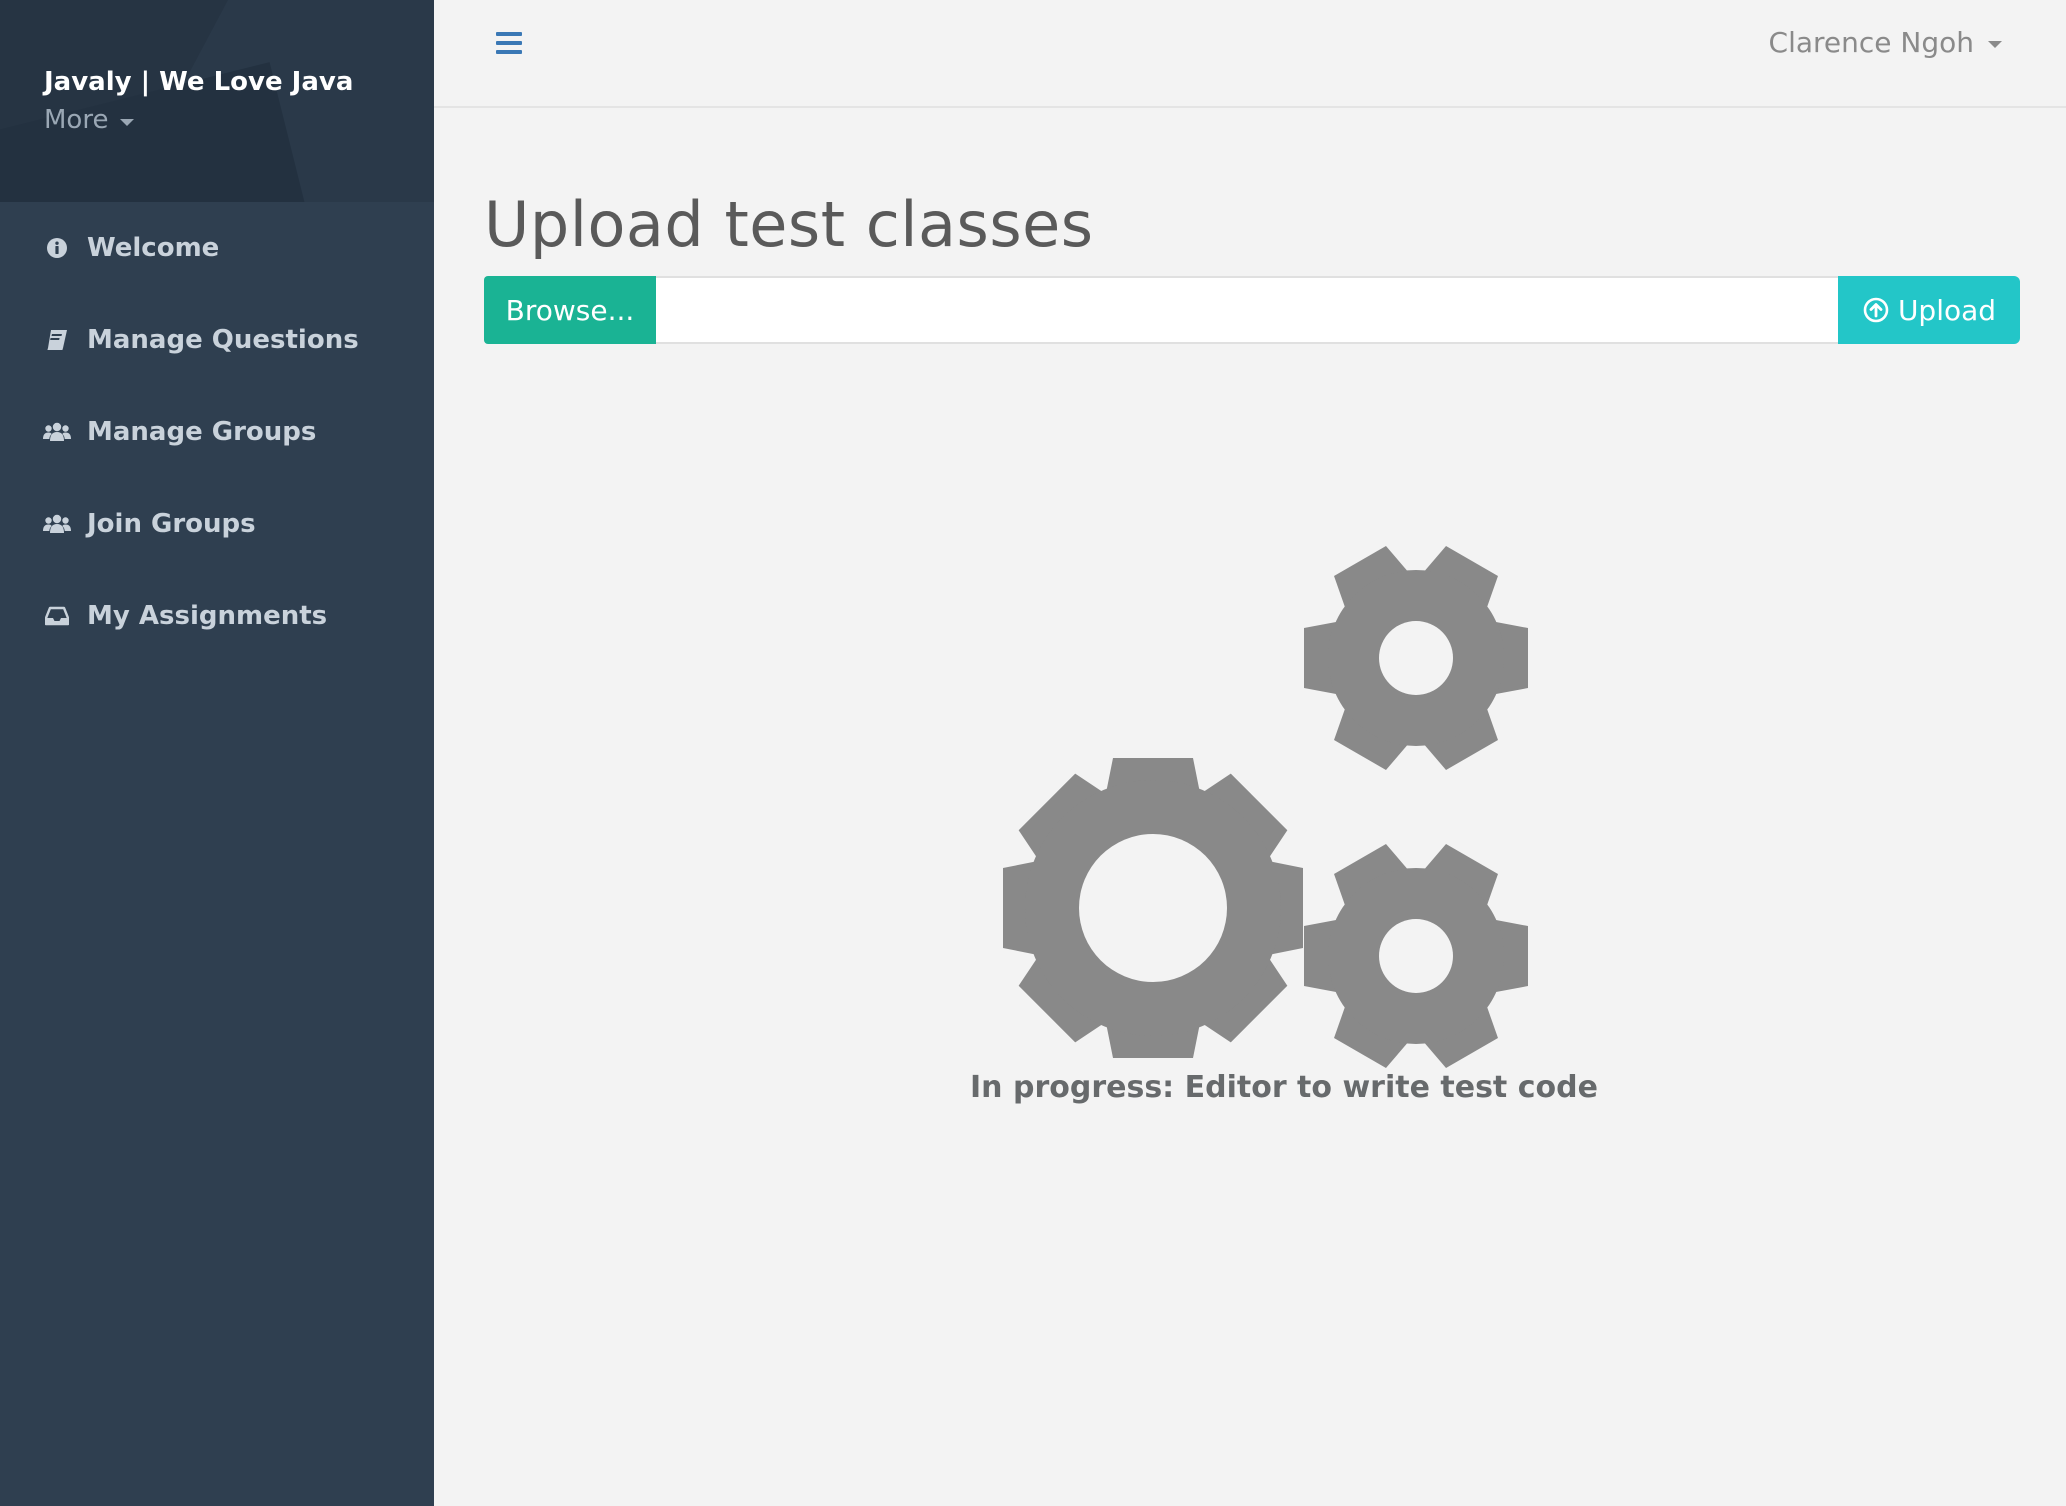 Image resolution: width=2066 pixels, height=1506 pixels. Describe the element at coordinates (207, 616) in the screenshot. I see `sidebar-item-label: My Assignments` at that location.